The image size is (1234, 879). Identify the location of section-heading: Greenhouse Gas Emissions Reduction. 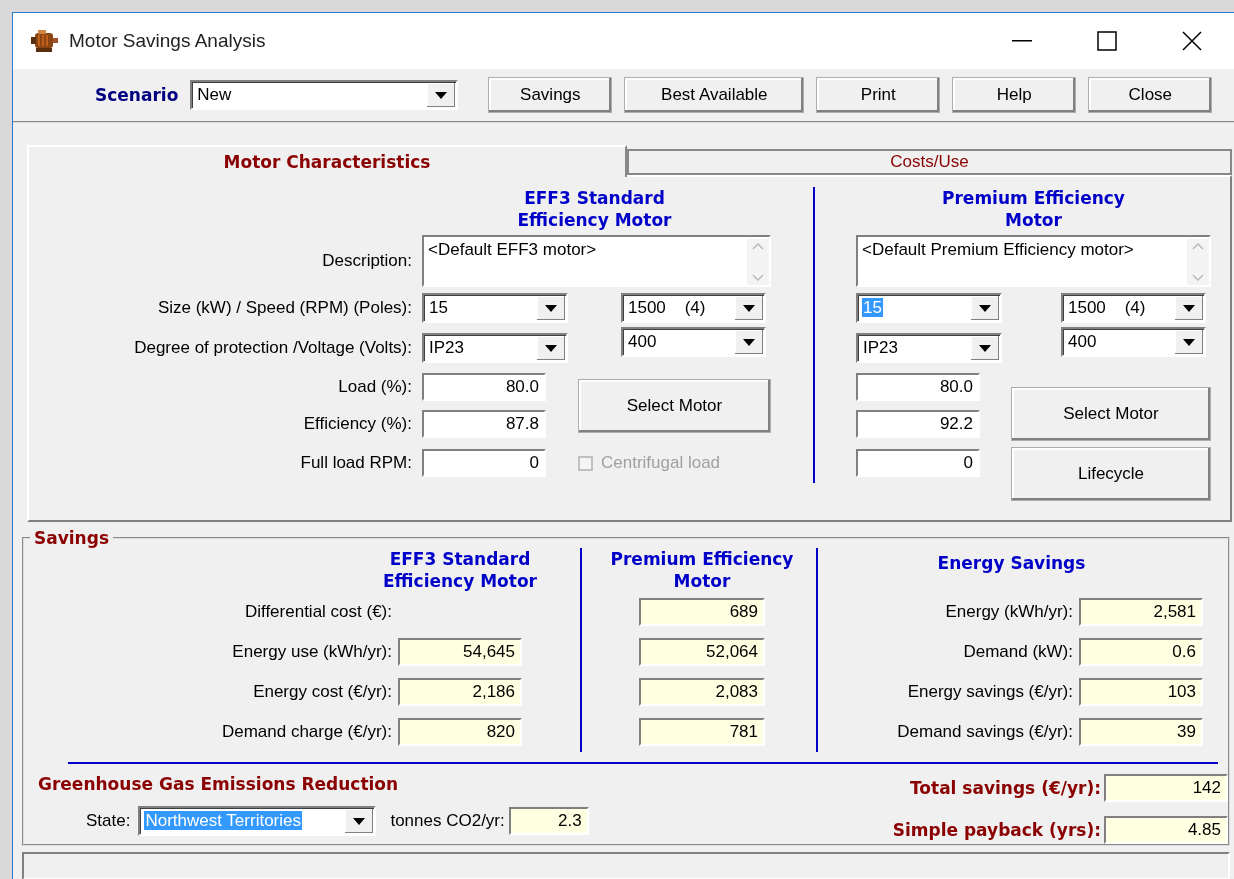
(219, 784).